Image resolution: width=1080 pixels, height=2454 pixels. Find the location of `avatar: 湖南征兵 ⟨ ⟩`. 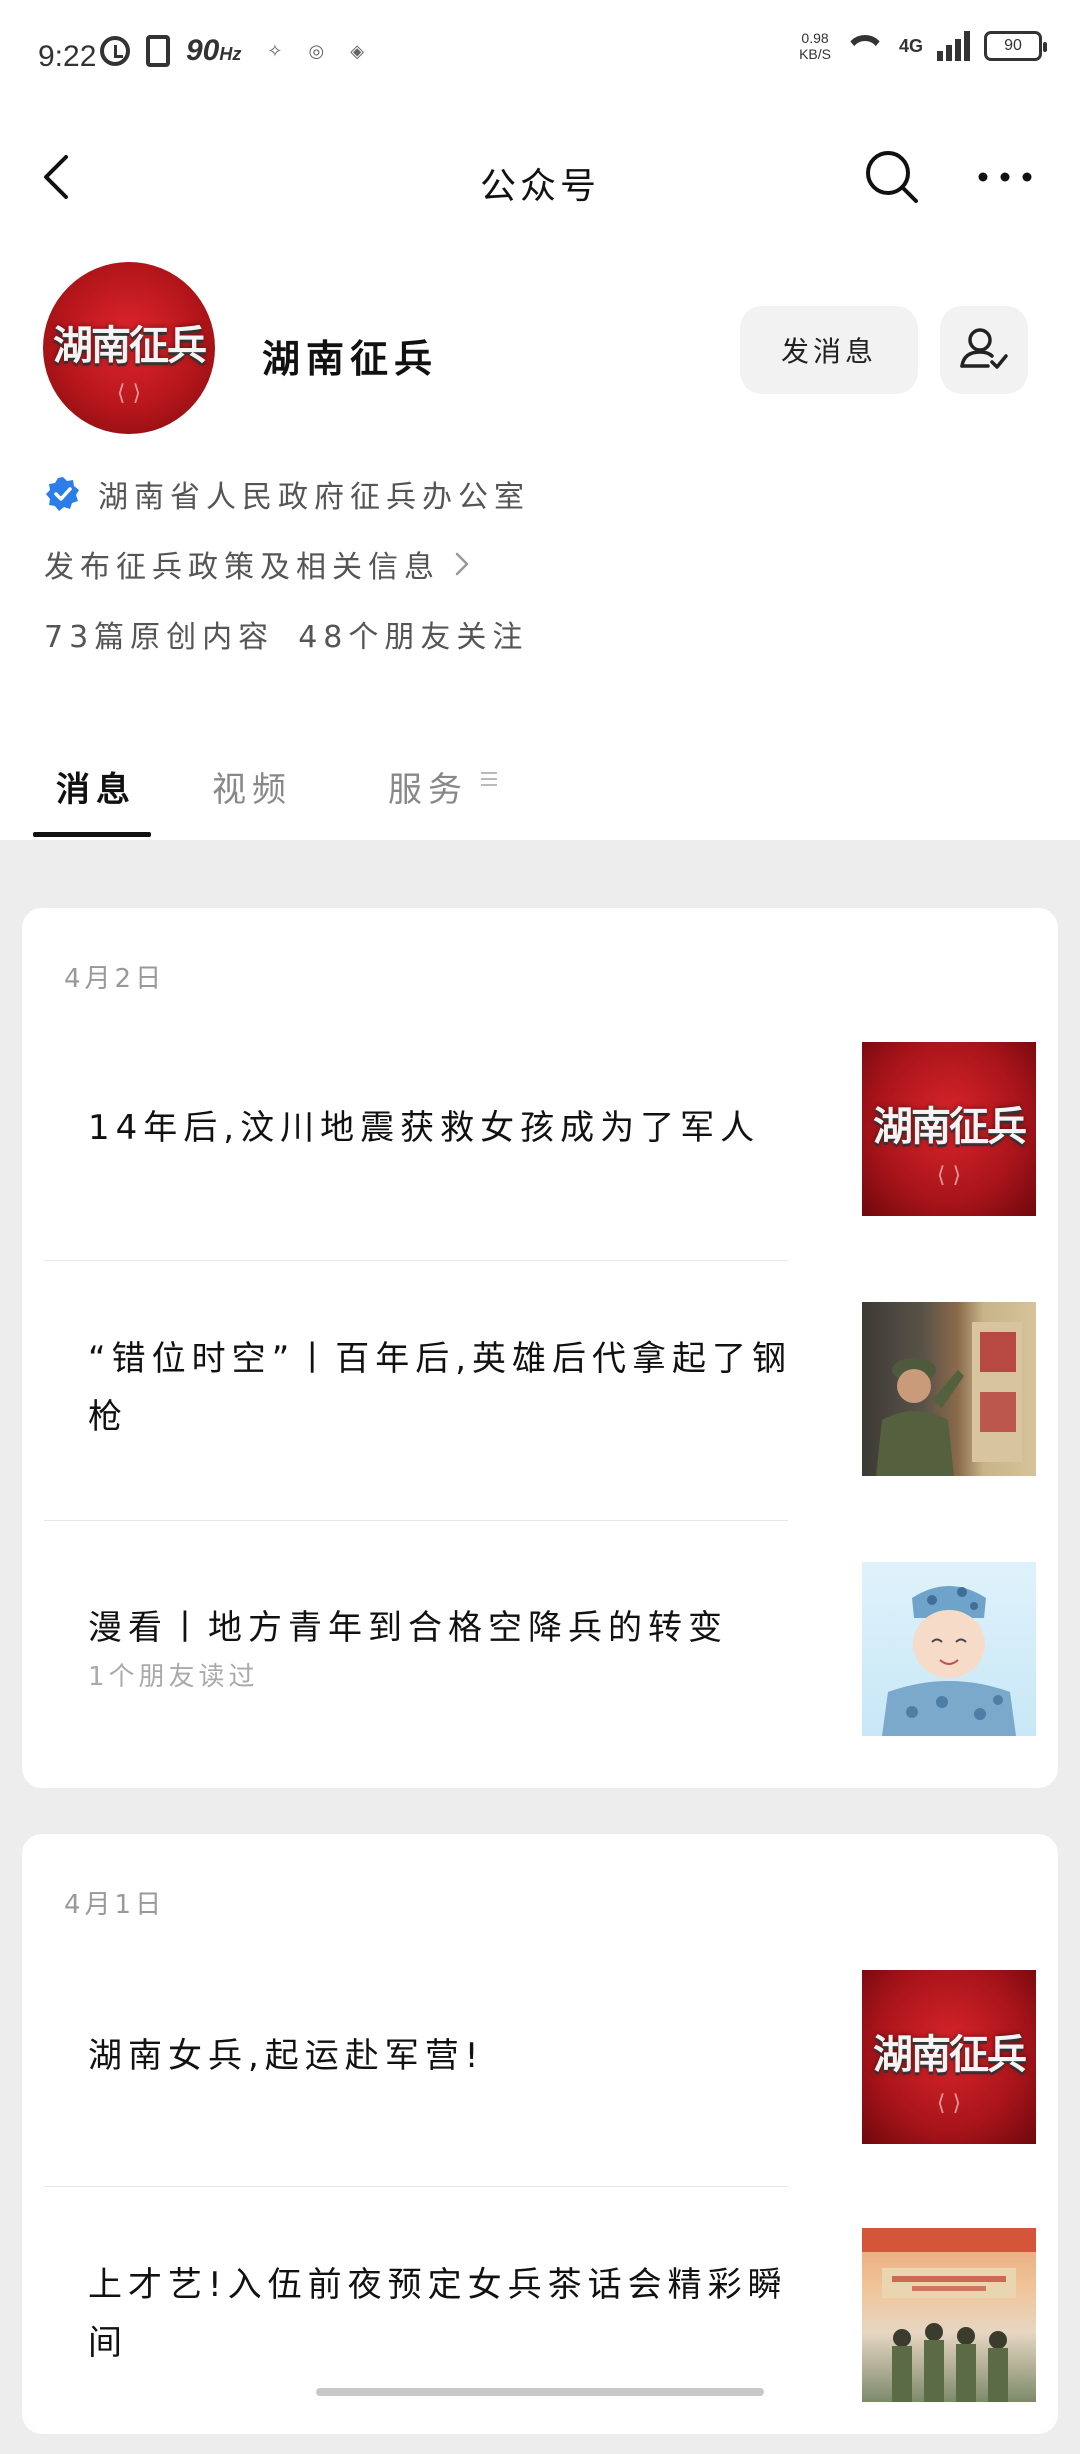

avatar: 湖南征兵 ⟨ ⟩ is located at coordinates (129, 348).